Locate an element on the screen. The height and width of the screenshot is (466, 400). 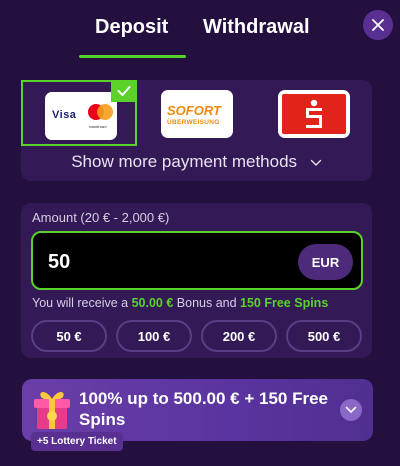
deposit-header: Deposit Withdrawal is located at coordinates (200, 30).